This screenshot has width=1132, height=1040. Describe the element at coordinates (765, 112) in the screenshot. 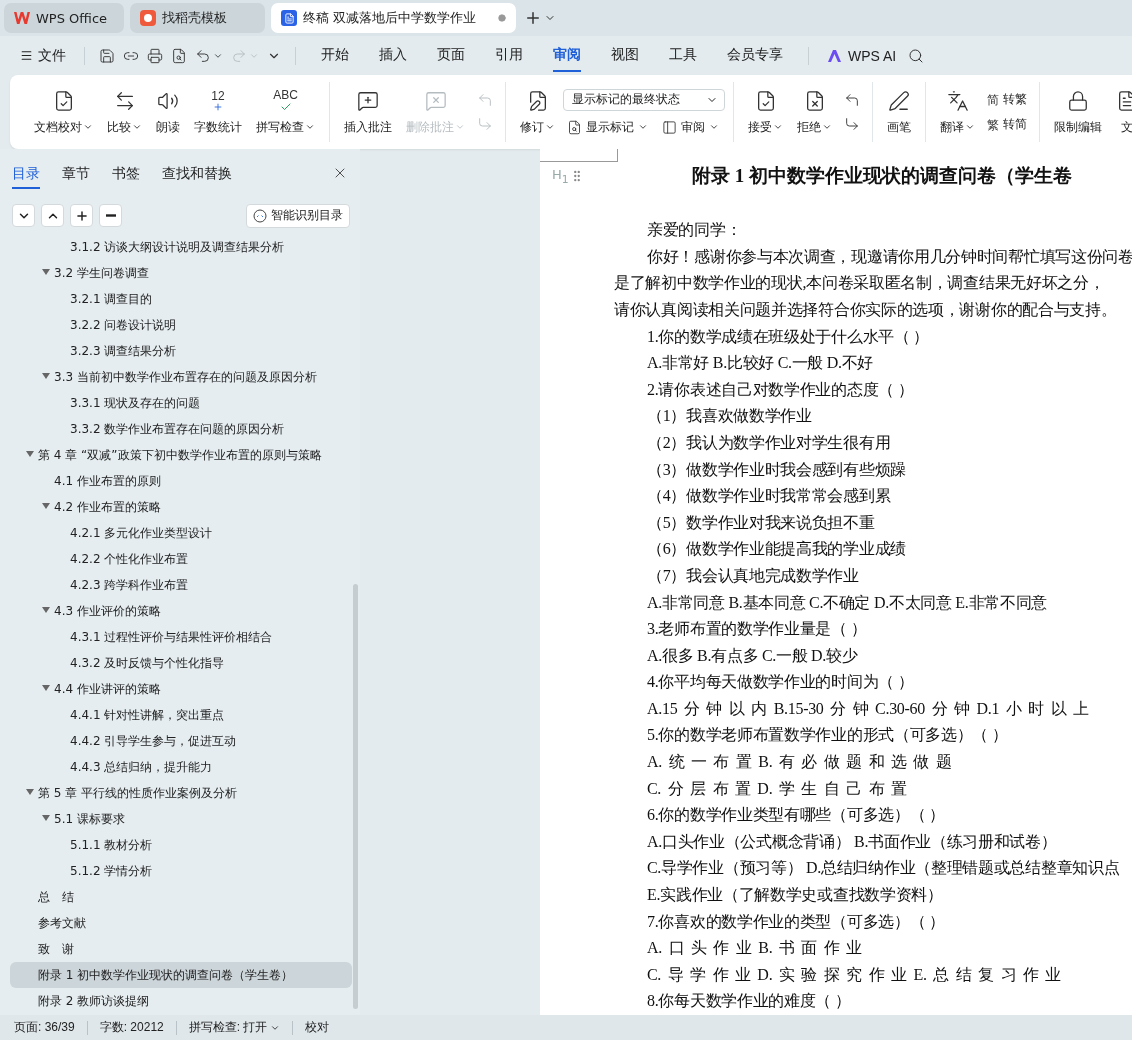

I see `ribbon-button: 接受` at that location.